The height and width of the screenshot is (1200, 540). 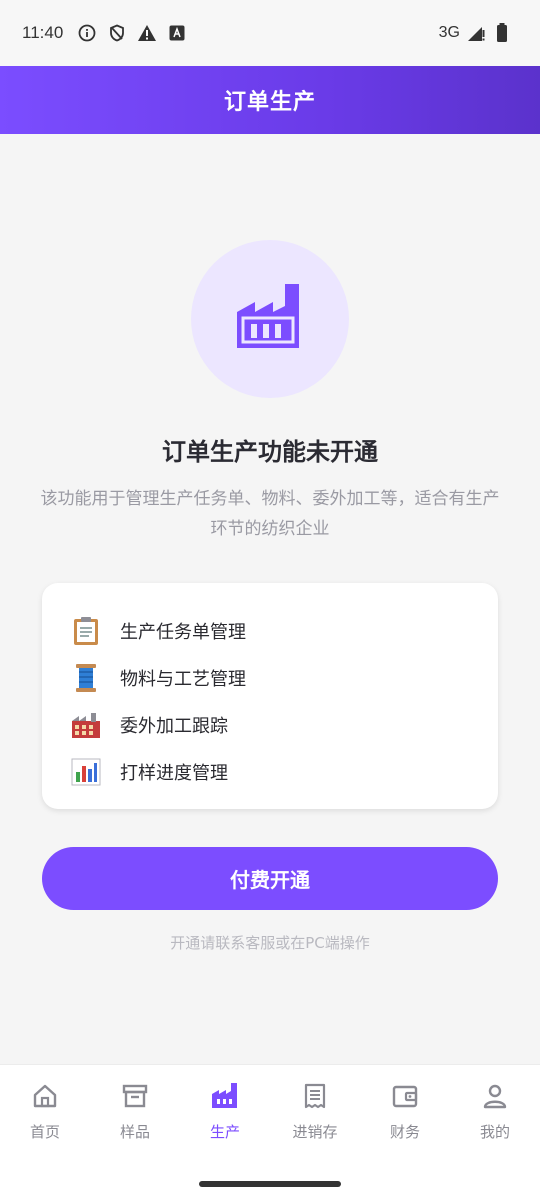 What do you see at coordinates (135, 1121) in the screenshot?
I see `tab-samples: 样品` at bounding box center [135, 1121].